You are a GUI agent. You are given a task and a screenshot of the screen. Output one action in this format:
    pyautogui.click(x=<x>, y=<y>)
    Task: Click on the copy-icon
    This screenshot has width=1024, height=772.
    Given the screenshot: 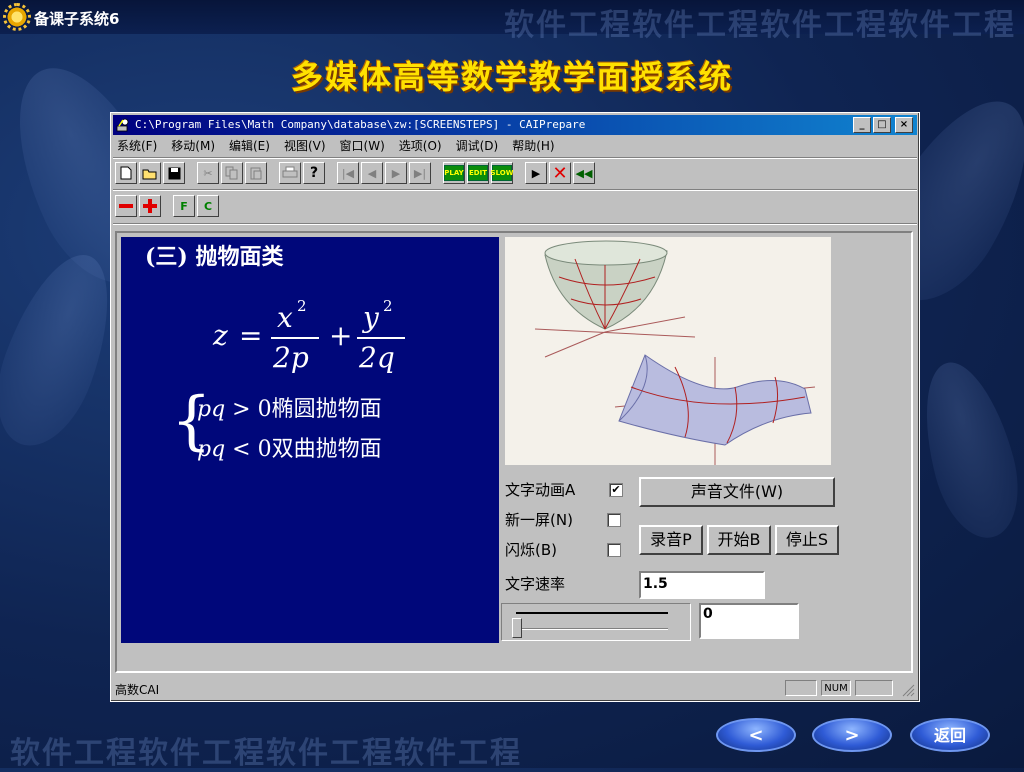 What is the action you would take?
    pyautogui.click(x=231, y=173)
    